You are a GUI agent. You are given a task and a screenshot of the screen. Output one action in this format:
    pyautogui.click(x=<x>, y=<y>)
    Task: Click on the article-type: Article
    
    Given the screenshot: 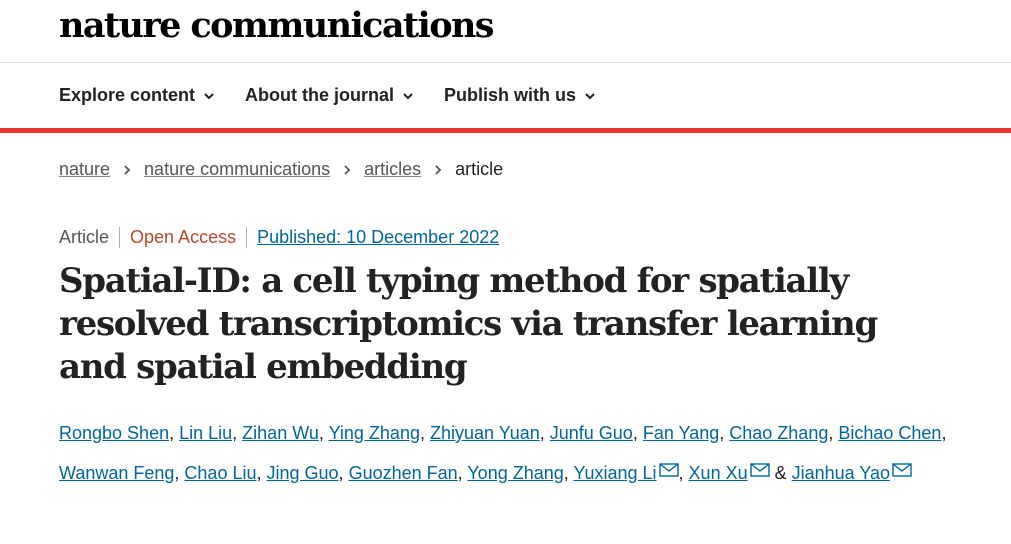 What is the action you would take?
    pyautogui.click(x=90, y=237)
    